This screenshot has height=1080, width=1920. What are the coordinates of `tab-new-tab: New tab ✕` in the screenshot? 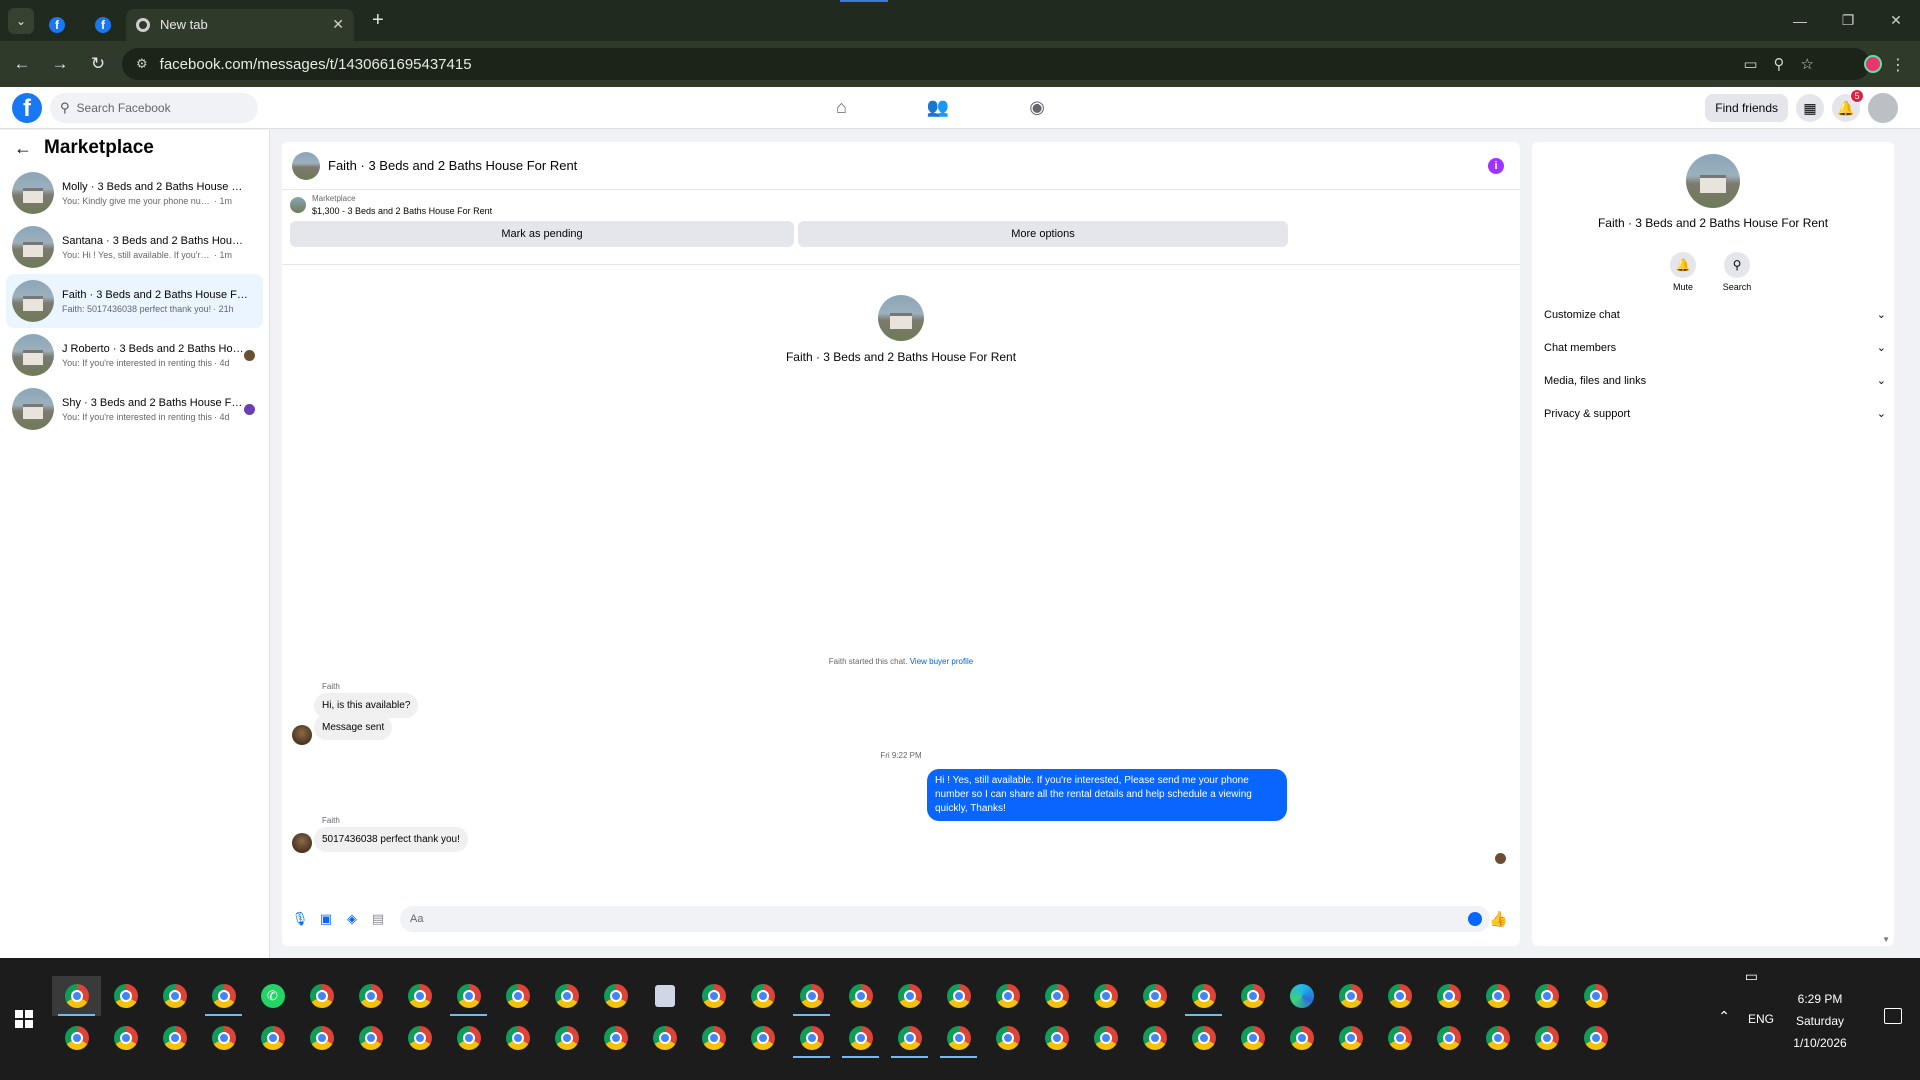 It's located at (240, 24).